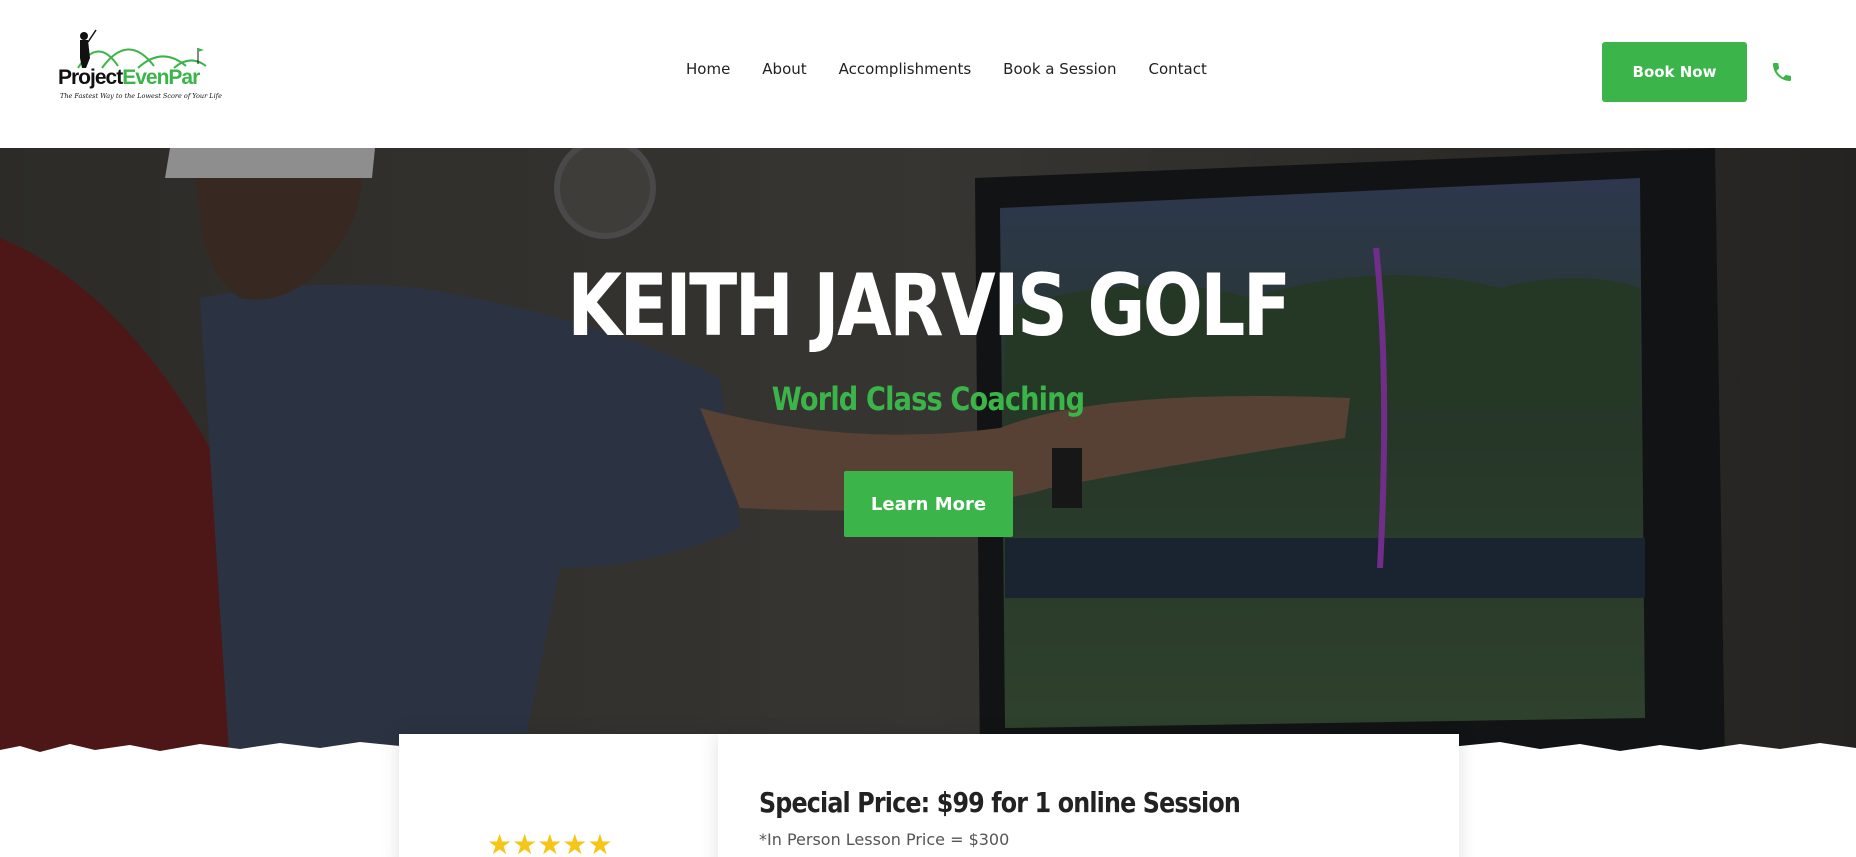  Describe the element at coordinates (129, 77) in the screenshot. I see `logo-wordmark: ProjectEvenPar` at that location.